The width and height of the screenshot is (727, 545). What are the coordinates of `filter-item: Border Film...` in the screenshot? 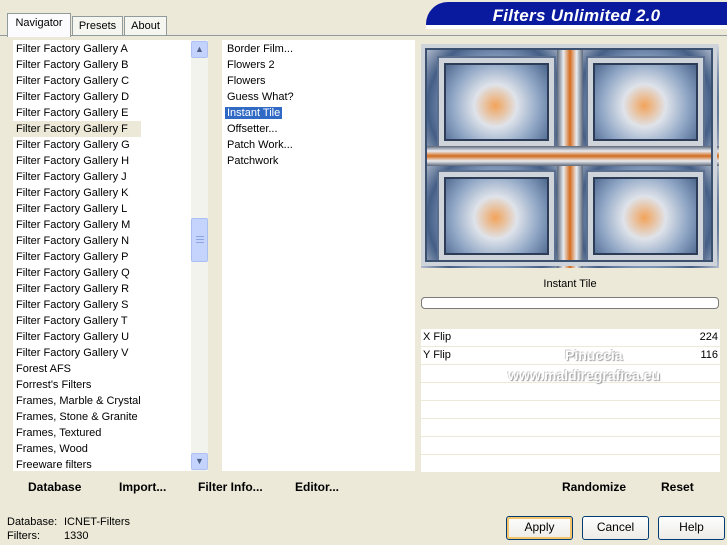 It's located at (259, 49).